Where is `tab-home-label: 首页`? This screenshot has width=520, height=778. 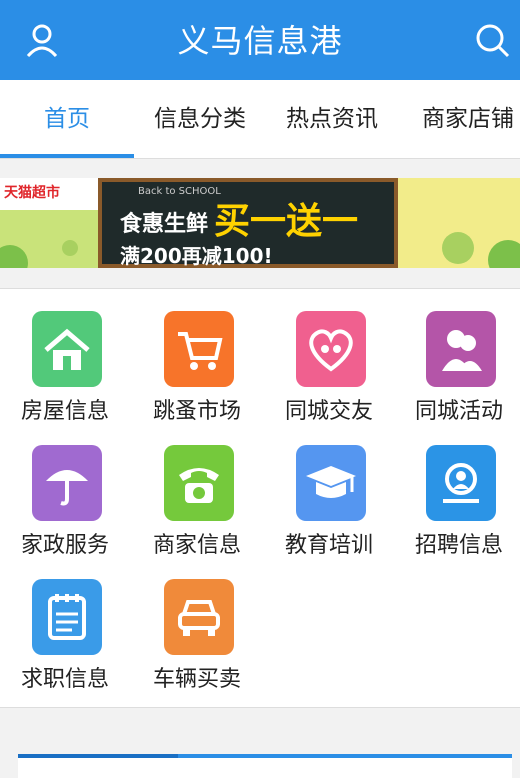 tab-home-label: 首页 is located at coordinates (67, 119).